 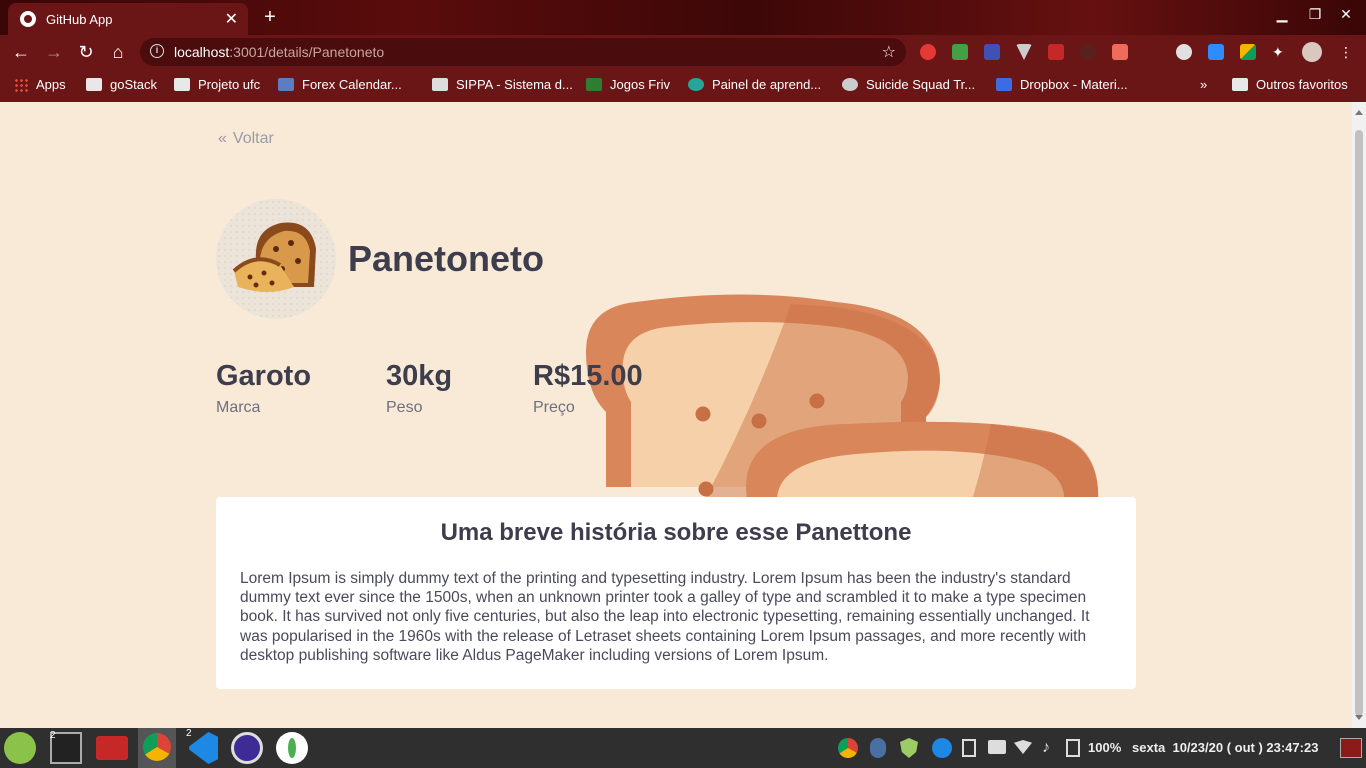 What do you see at coordinates (128, 19) in the screenshot?
I see `browser-tab: GitHub App ✕` at bounding box center [128, 19].